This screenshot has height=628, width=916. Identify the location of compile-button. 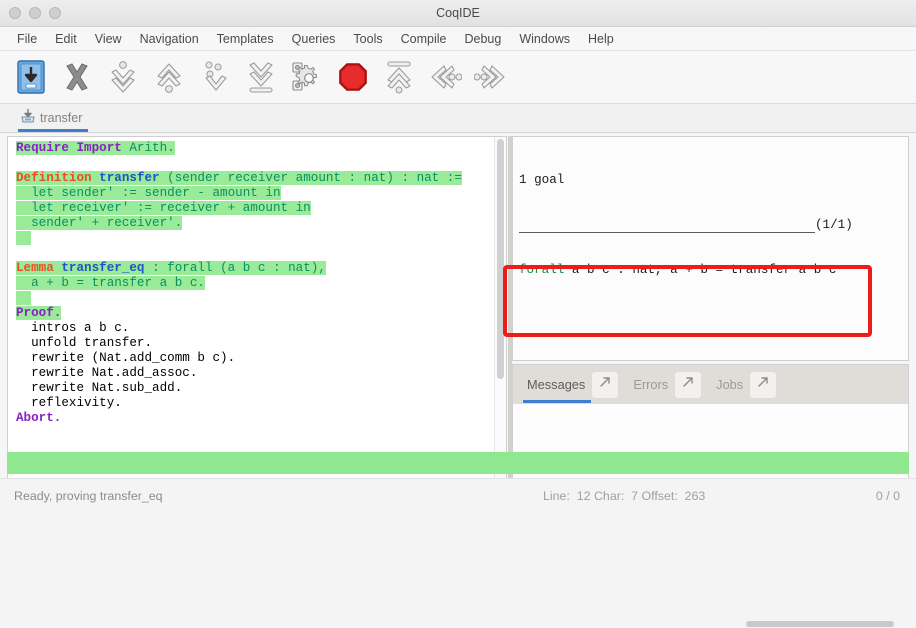
(306, 77).